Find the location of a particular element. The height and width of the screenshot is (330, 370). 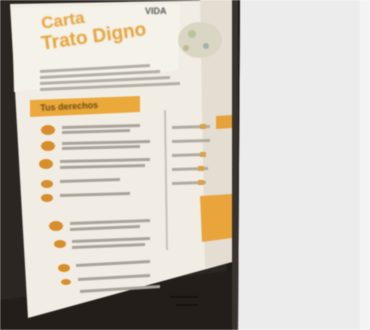

poster-brand: VIDA is located at coordinates (156, 11).